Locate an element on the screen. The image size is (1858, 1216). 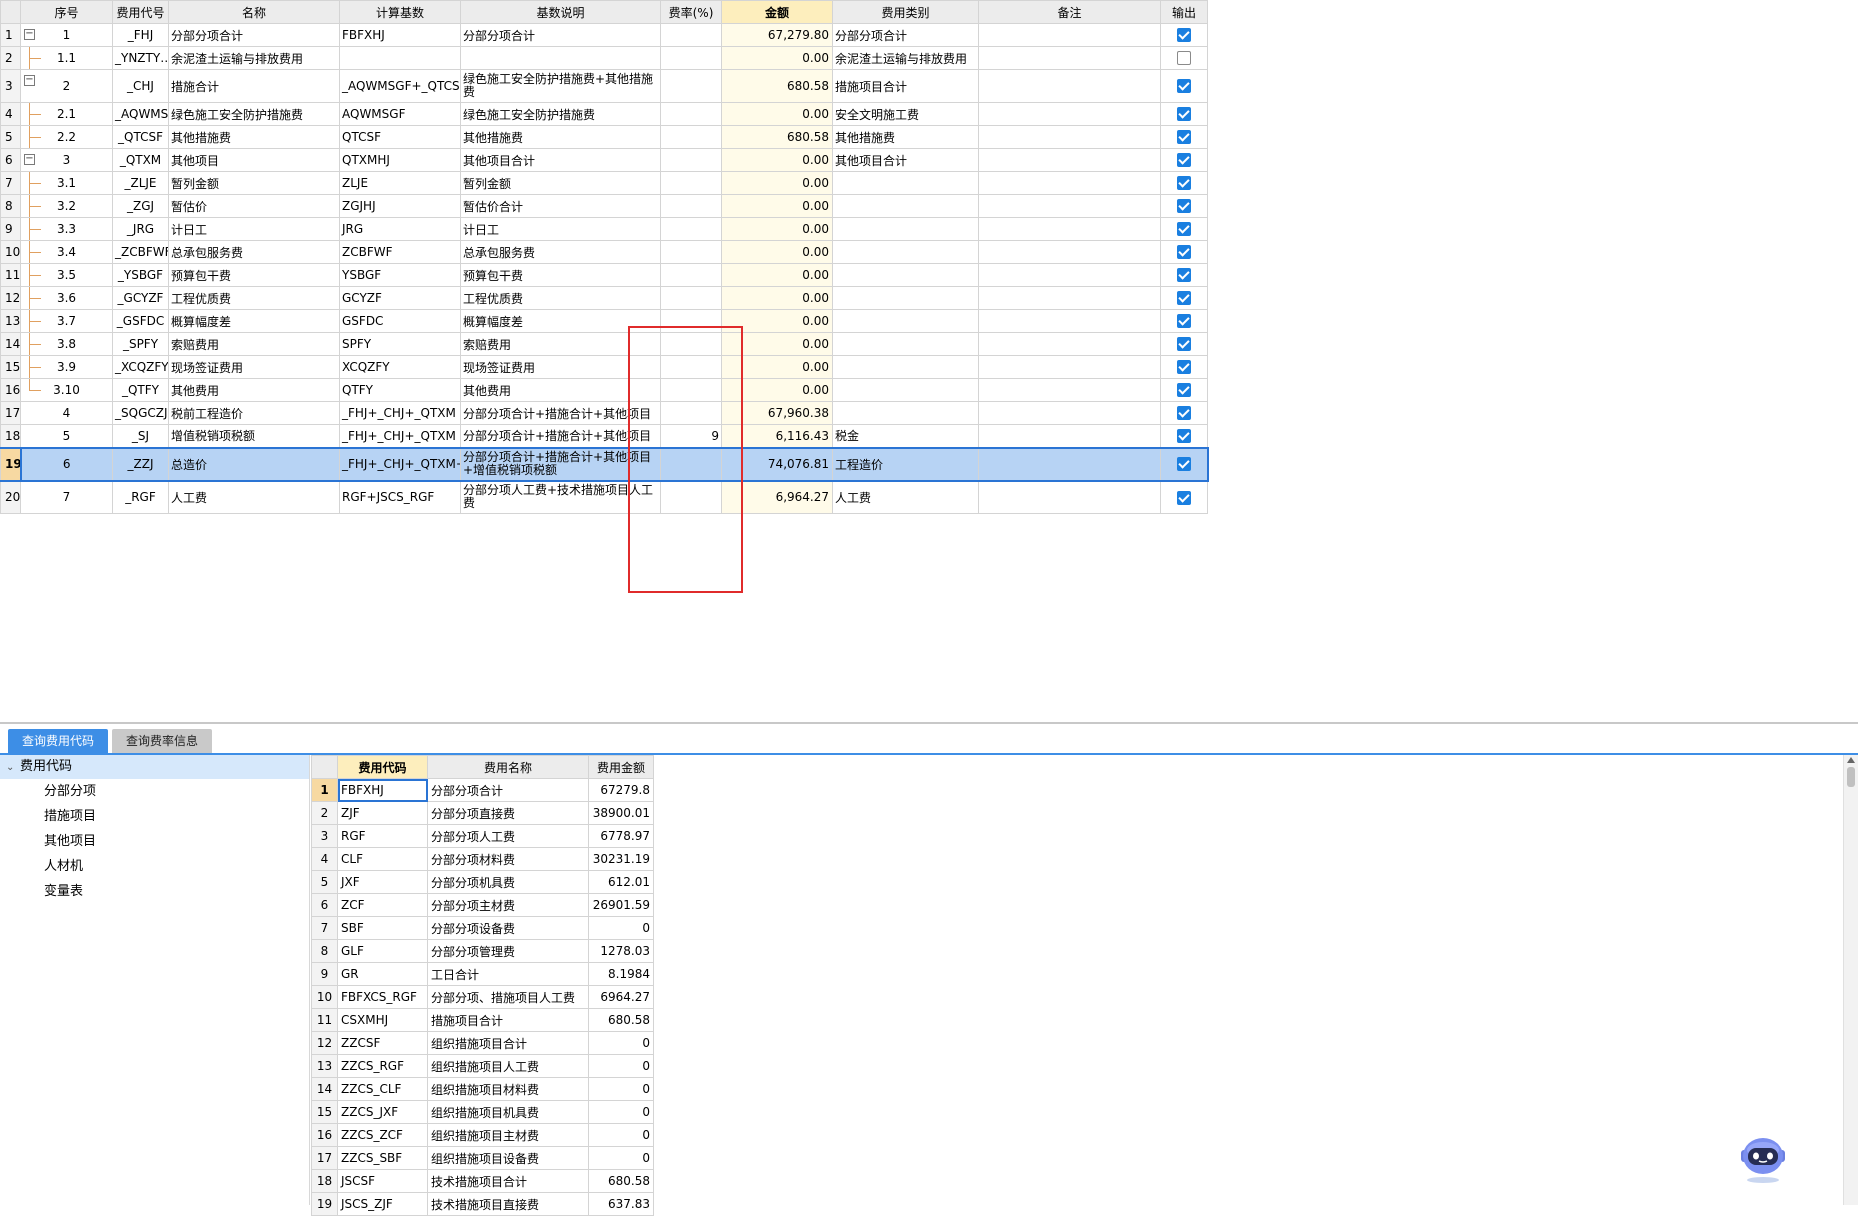
code-amount-cell: 8.1984 is located at coordinates (621, 974).